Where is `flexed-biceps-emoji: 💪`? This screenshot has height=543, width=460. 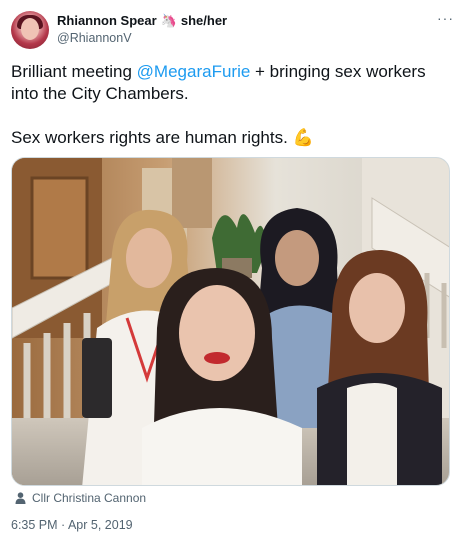 flexed-biceps-emoji: 💪 is located at coordinates (303, 137).